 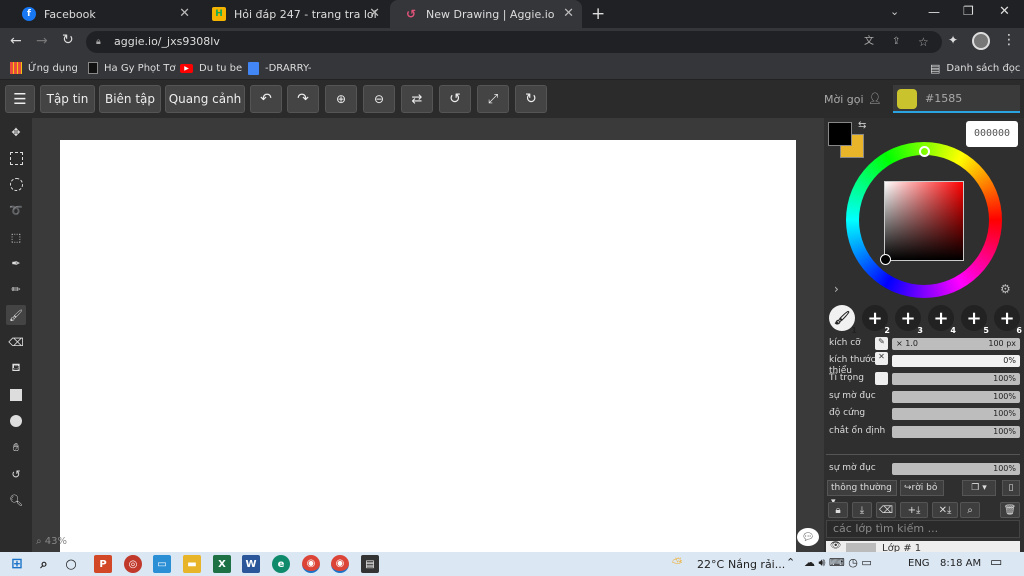 What do you see at coordinates (16, 158) in the screenshot?
I see `rect-select-icon` at bounding box center [16, 158].